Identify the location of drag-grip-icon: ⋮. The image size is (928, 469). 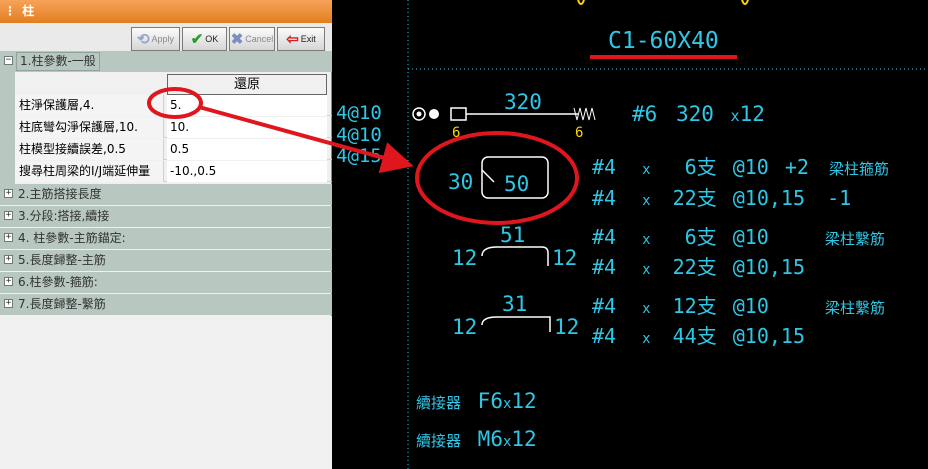
(10, 11).